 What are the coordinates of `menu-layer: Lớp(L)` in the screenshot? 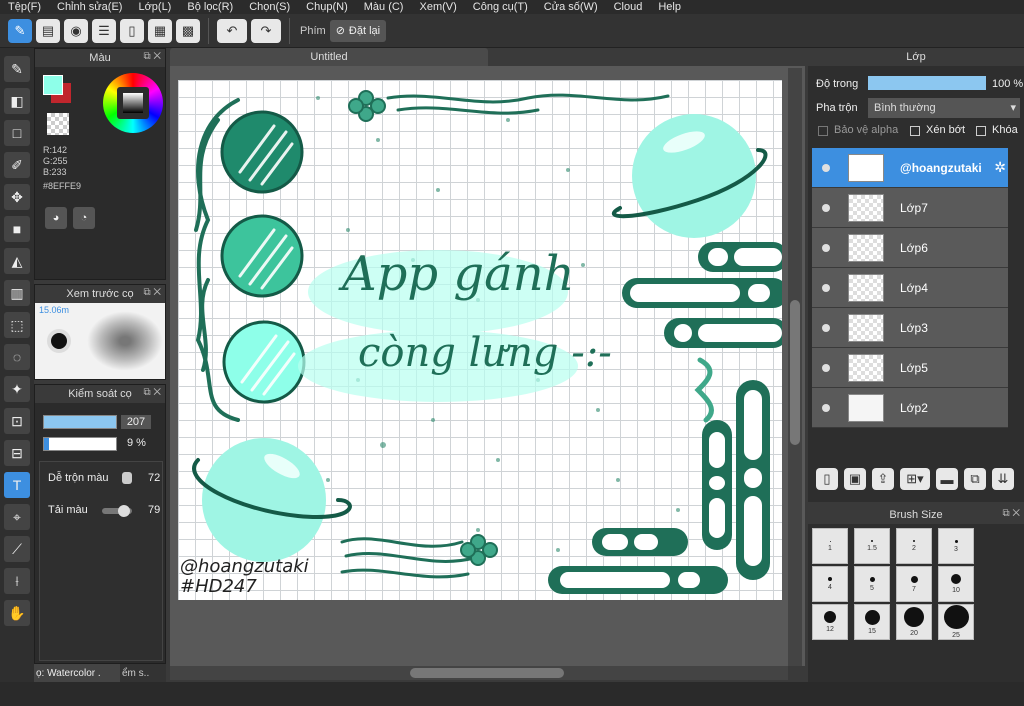 It's located at (154, 7).